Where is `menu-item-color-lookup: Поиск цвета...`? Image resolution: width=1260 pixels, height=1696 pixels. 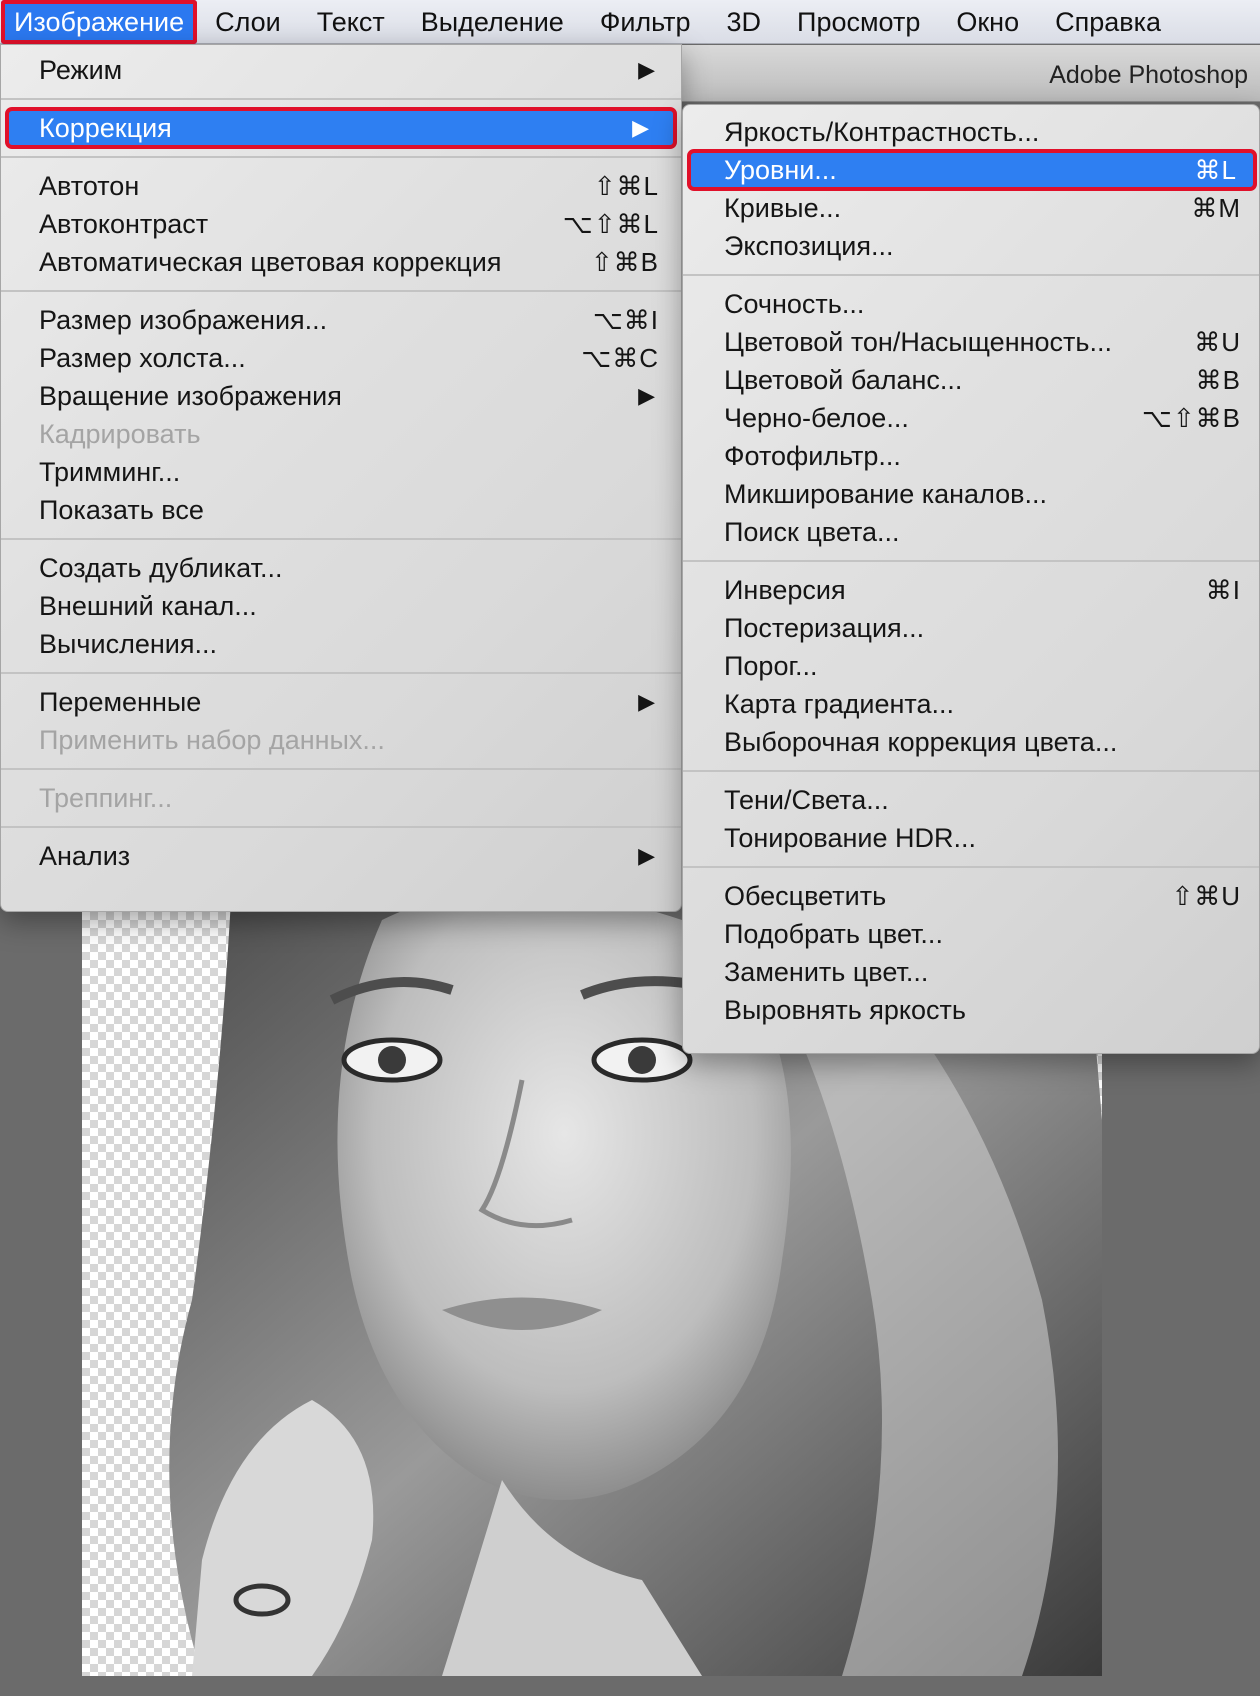
menu-item-color-lookup: Поиск цвета... is located at coordinates (971, 532).